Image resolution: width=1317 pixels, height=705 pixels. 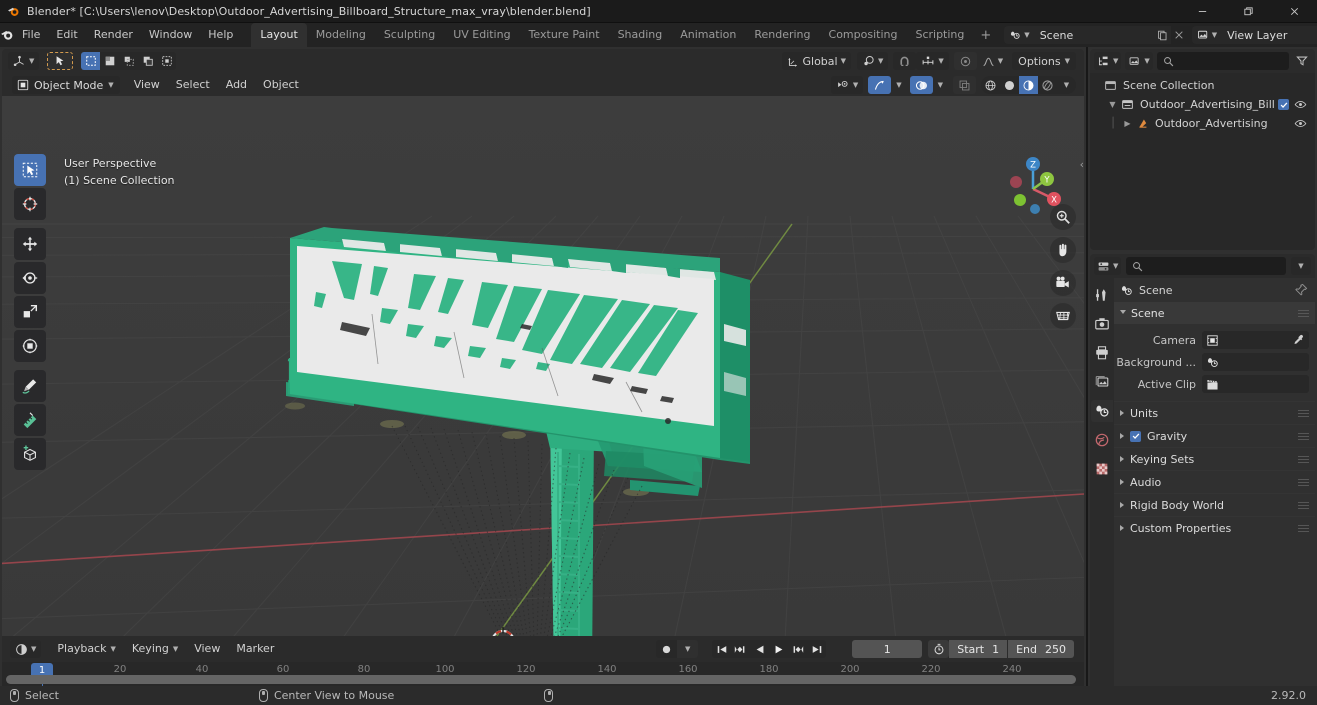 What do you see at coordinates (797, 649) in the screenshot?
I see `jump-to-next-keyframe-button` at bounding box center [797, 649].